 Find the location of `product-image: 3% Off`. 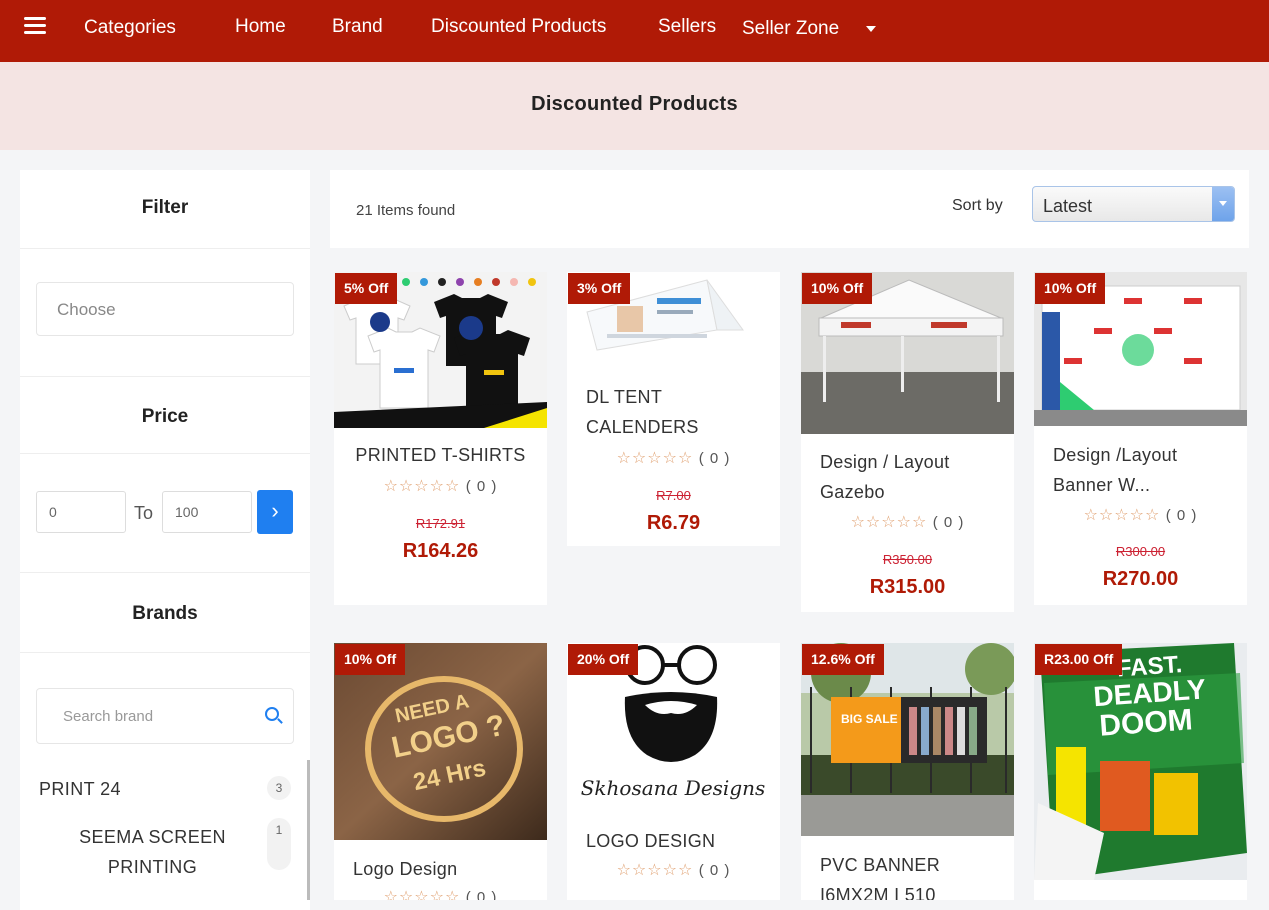

product-image: 3% Off is located at coordinates (673, 320).